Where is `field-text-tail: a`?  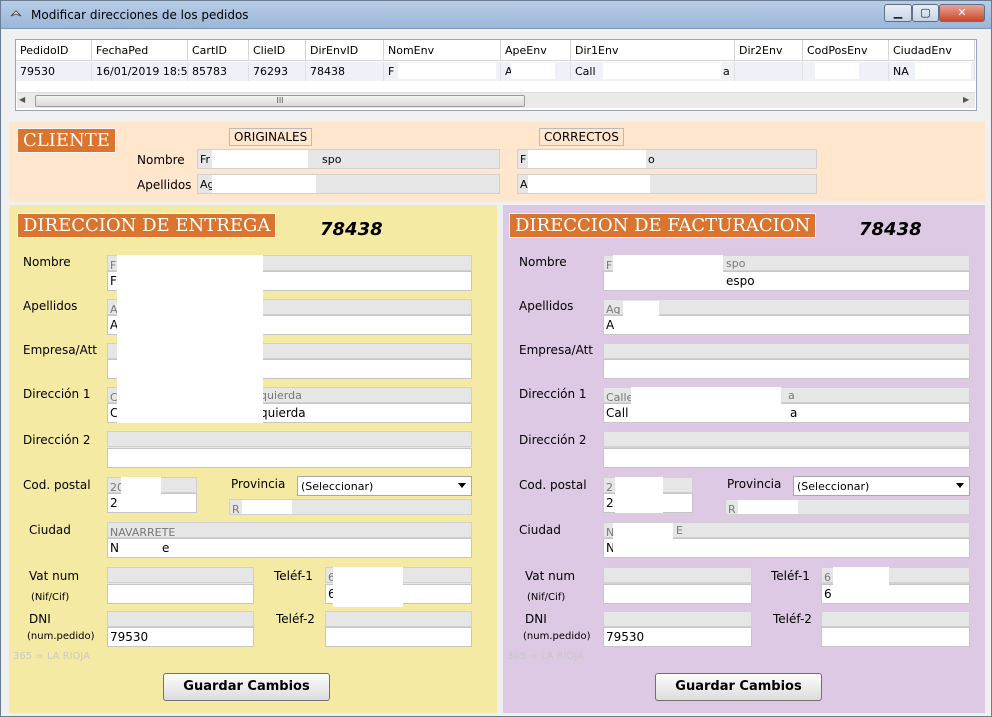 field-text-tail: a is located at coordinates (794, 413).